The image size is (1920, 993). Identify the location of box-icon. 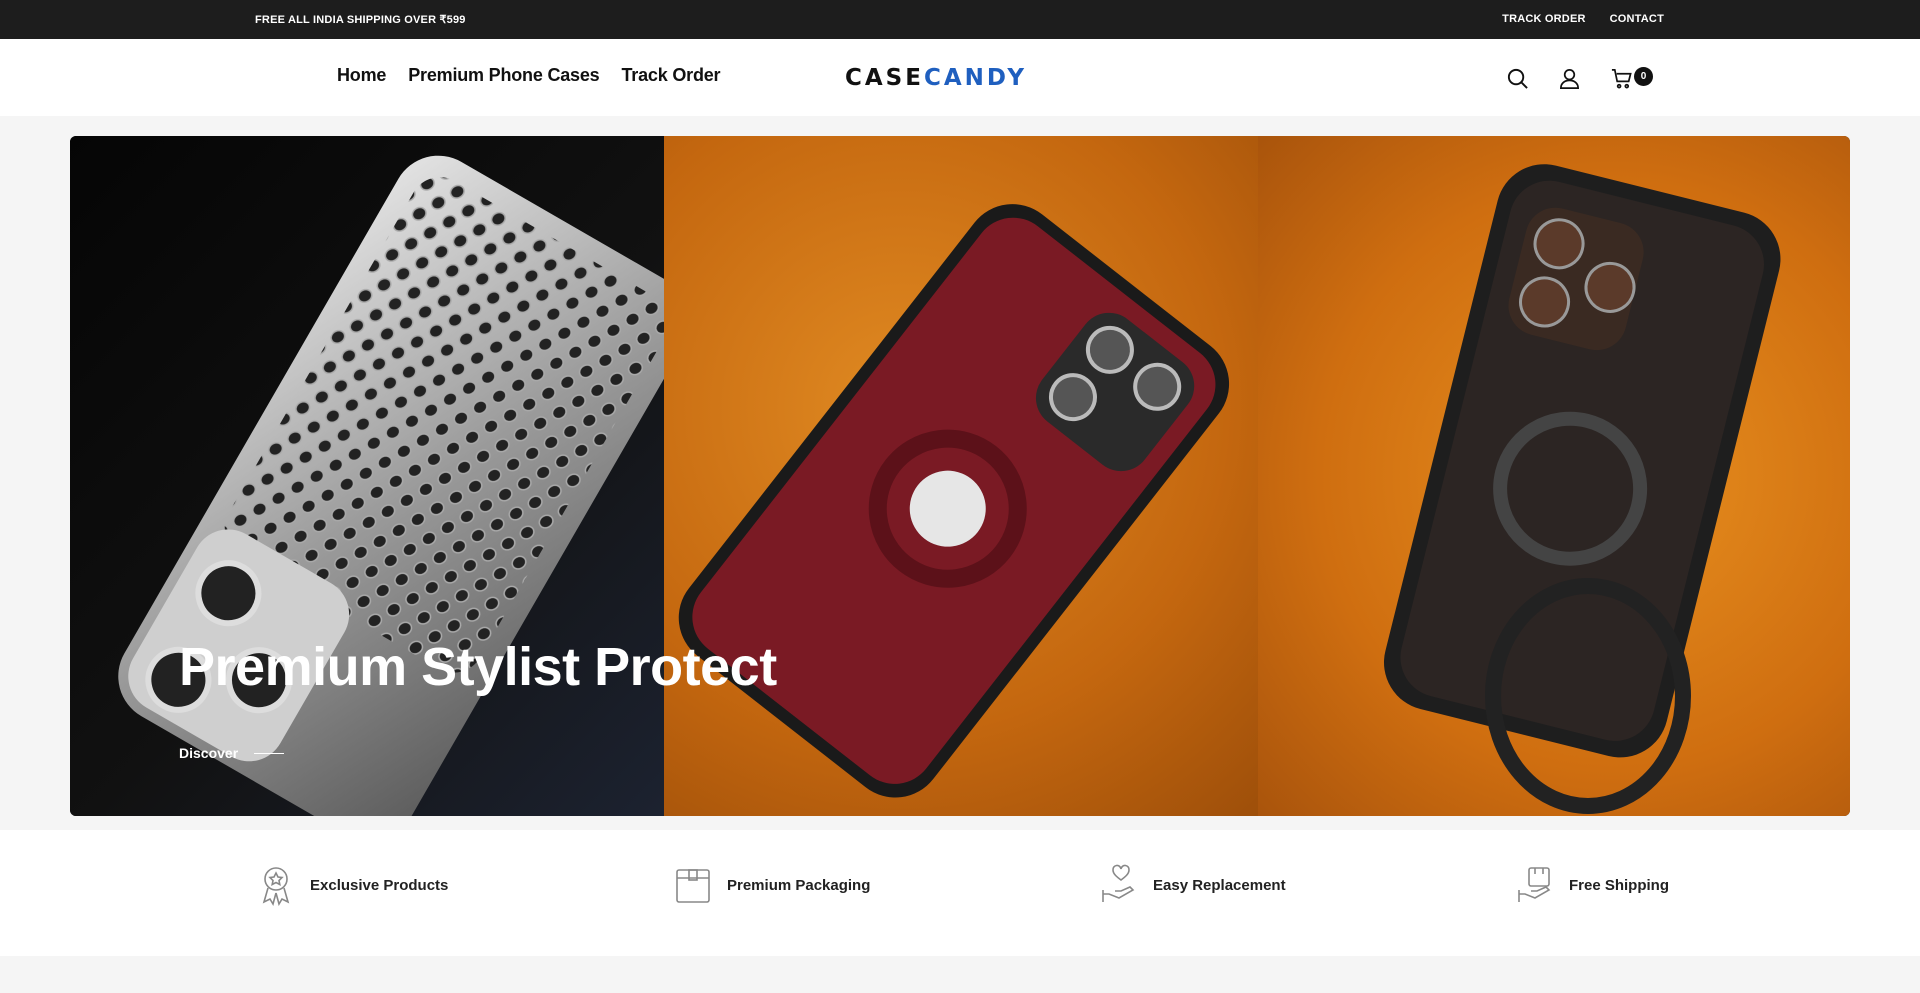
(693, 886).